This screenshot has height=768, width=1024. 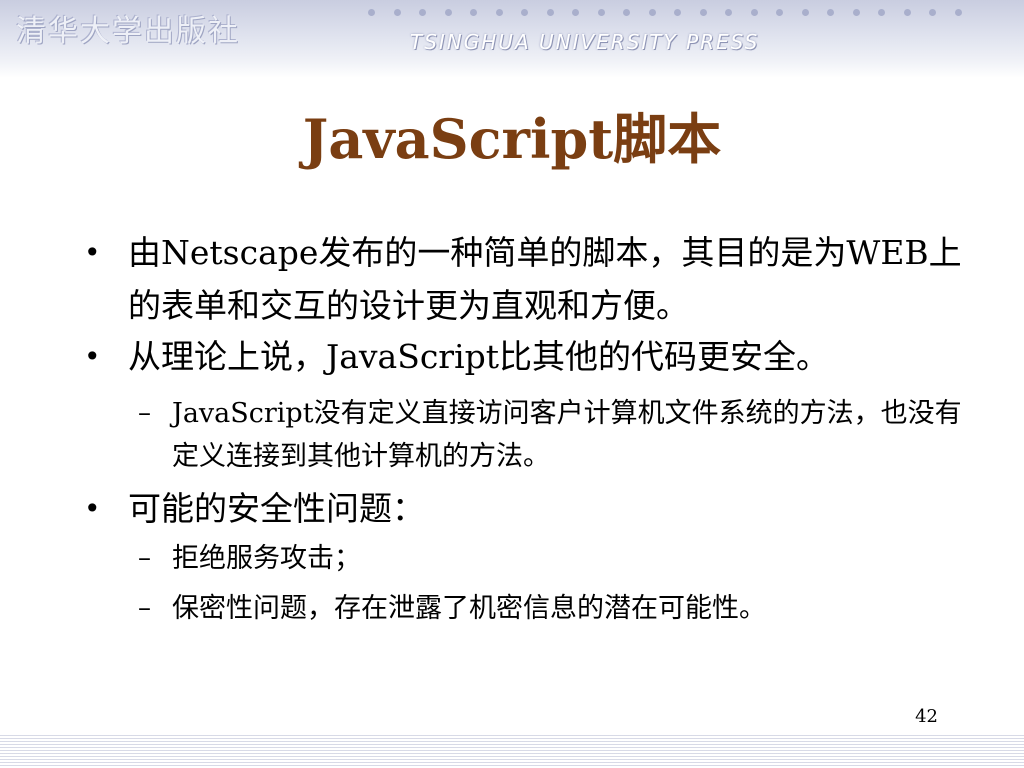 I want to click on page-number: 42, so click(x=926, y=716).